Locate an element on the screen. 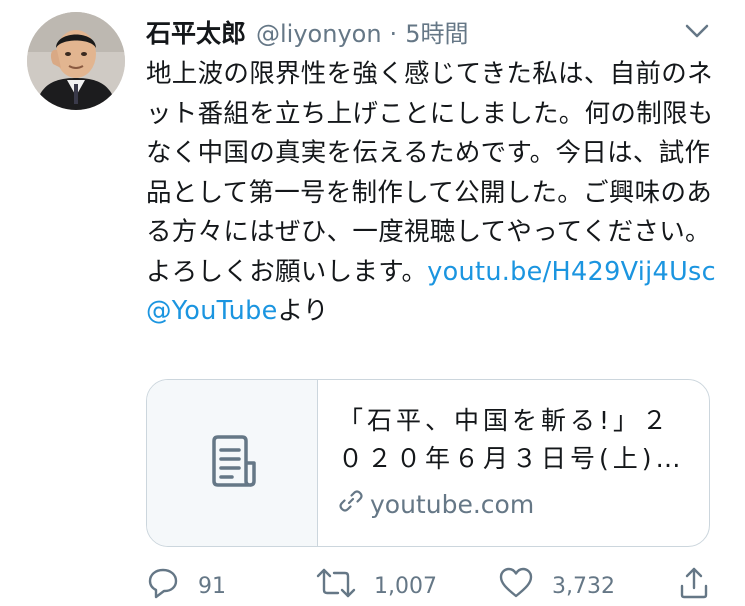 The image size is (745, 606). like-count: 3,732 is located at coordinates (583, 586).